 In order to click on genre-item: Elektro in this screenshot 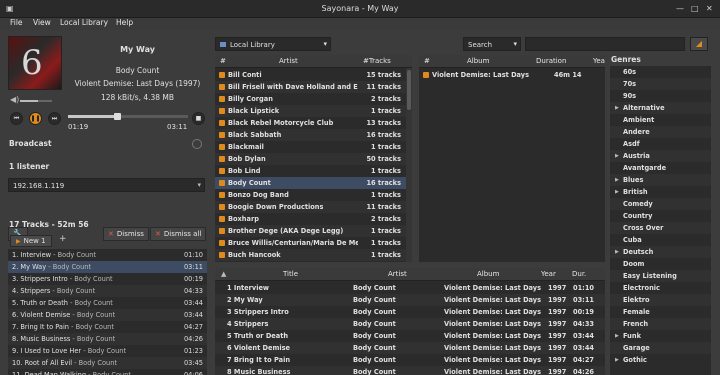, I will do `click(660, 300)`.